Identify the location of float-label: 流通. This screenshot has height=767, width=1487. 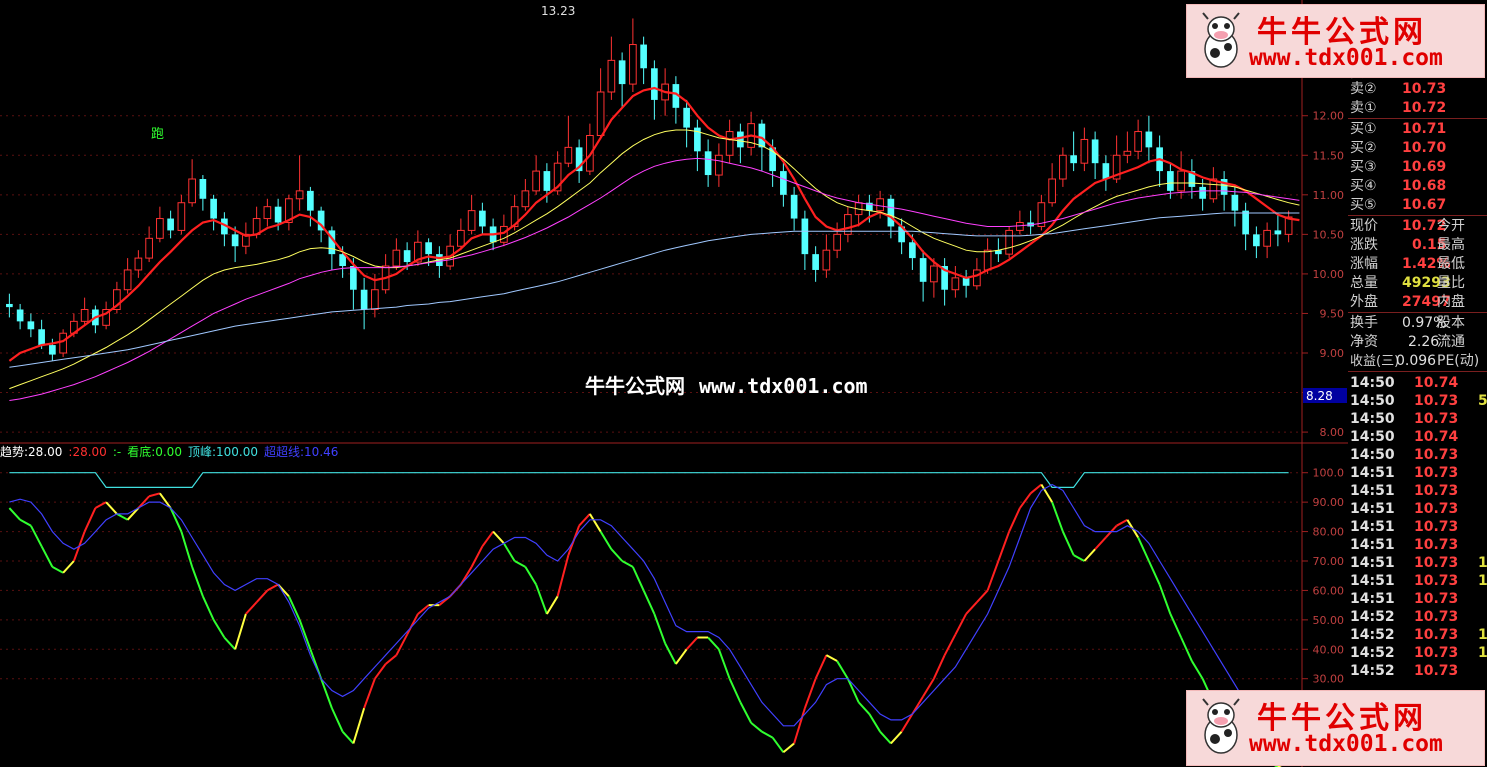
(1451, 342).